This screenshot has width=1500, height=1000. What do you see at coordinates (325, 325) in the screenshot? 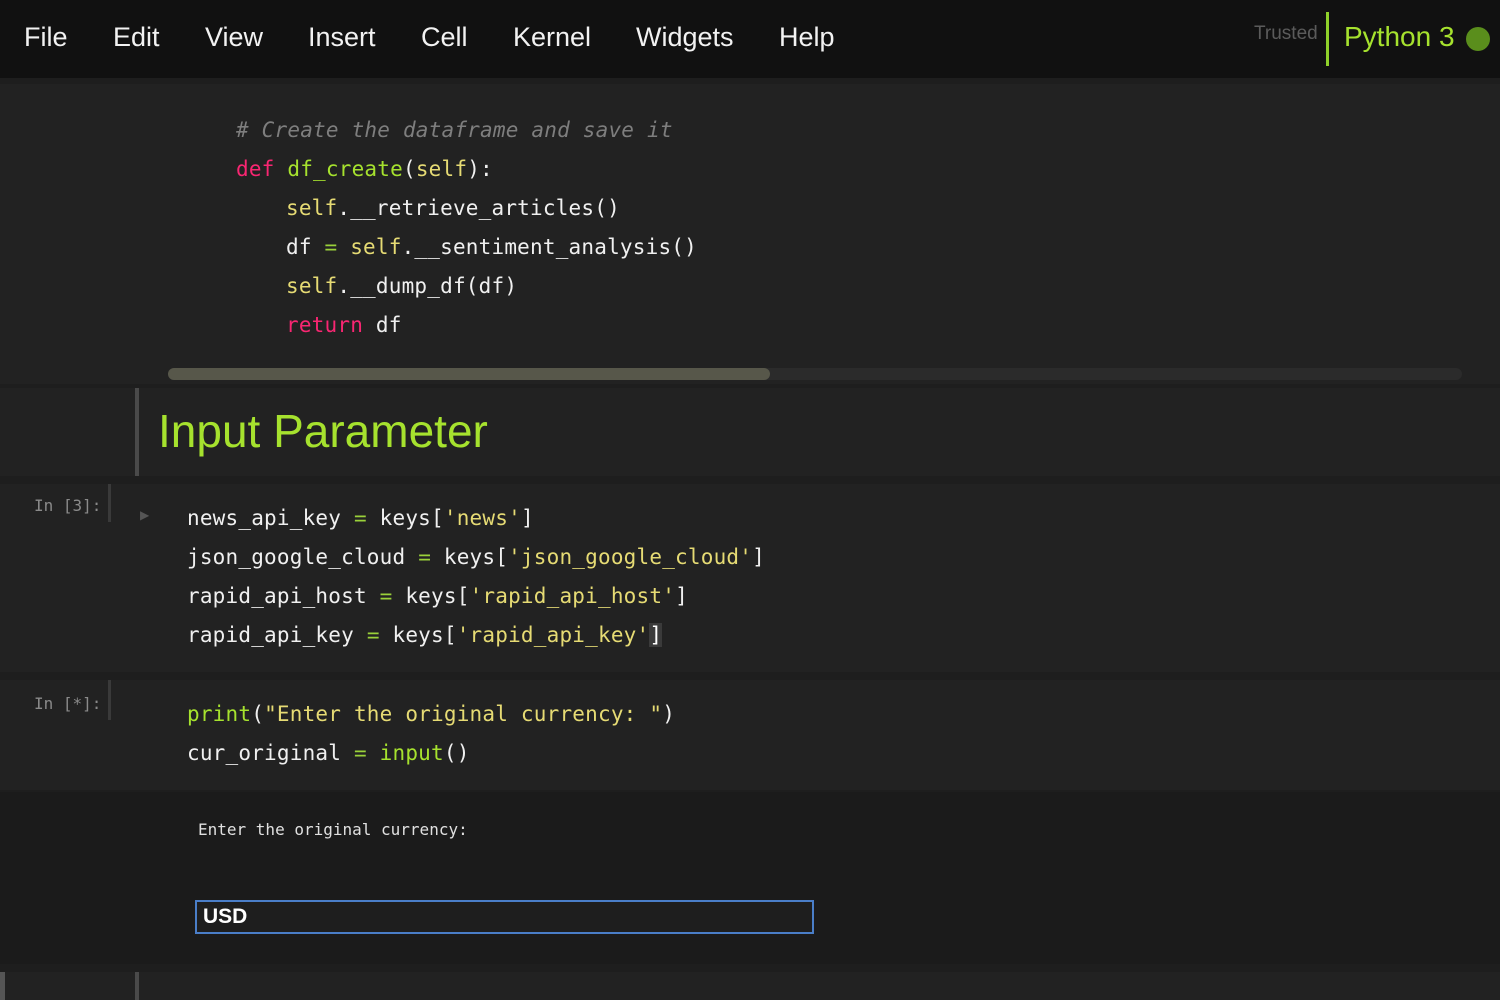
I see `keyword-return: return` at bounding box center [325, 325].